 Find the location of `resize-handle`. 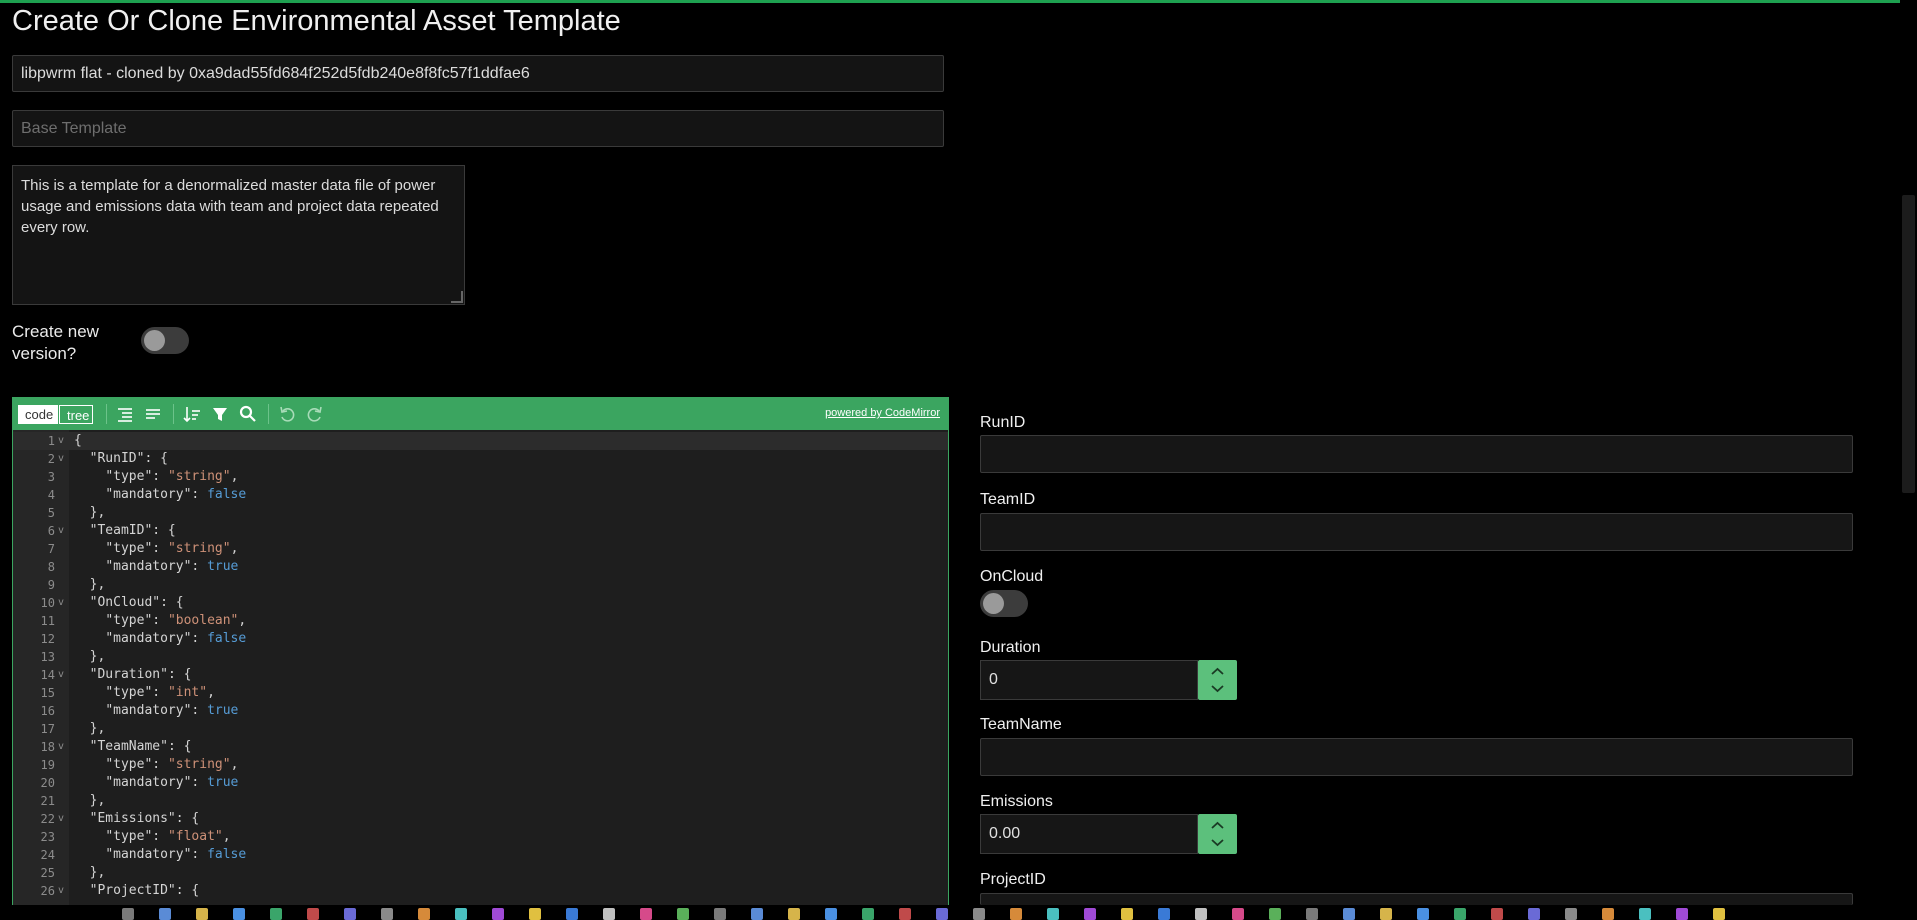

resize-handle is located at coordinates (457, 297).